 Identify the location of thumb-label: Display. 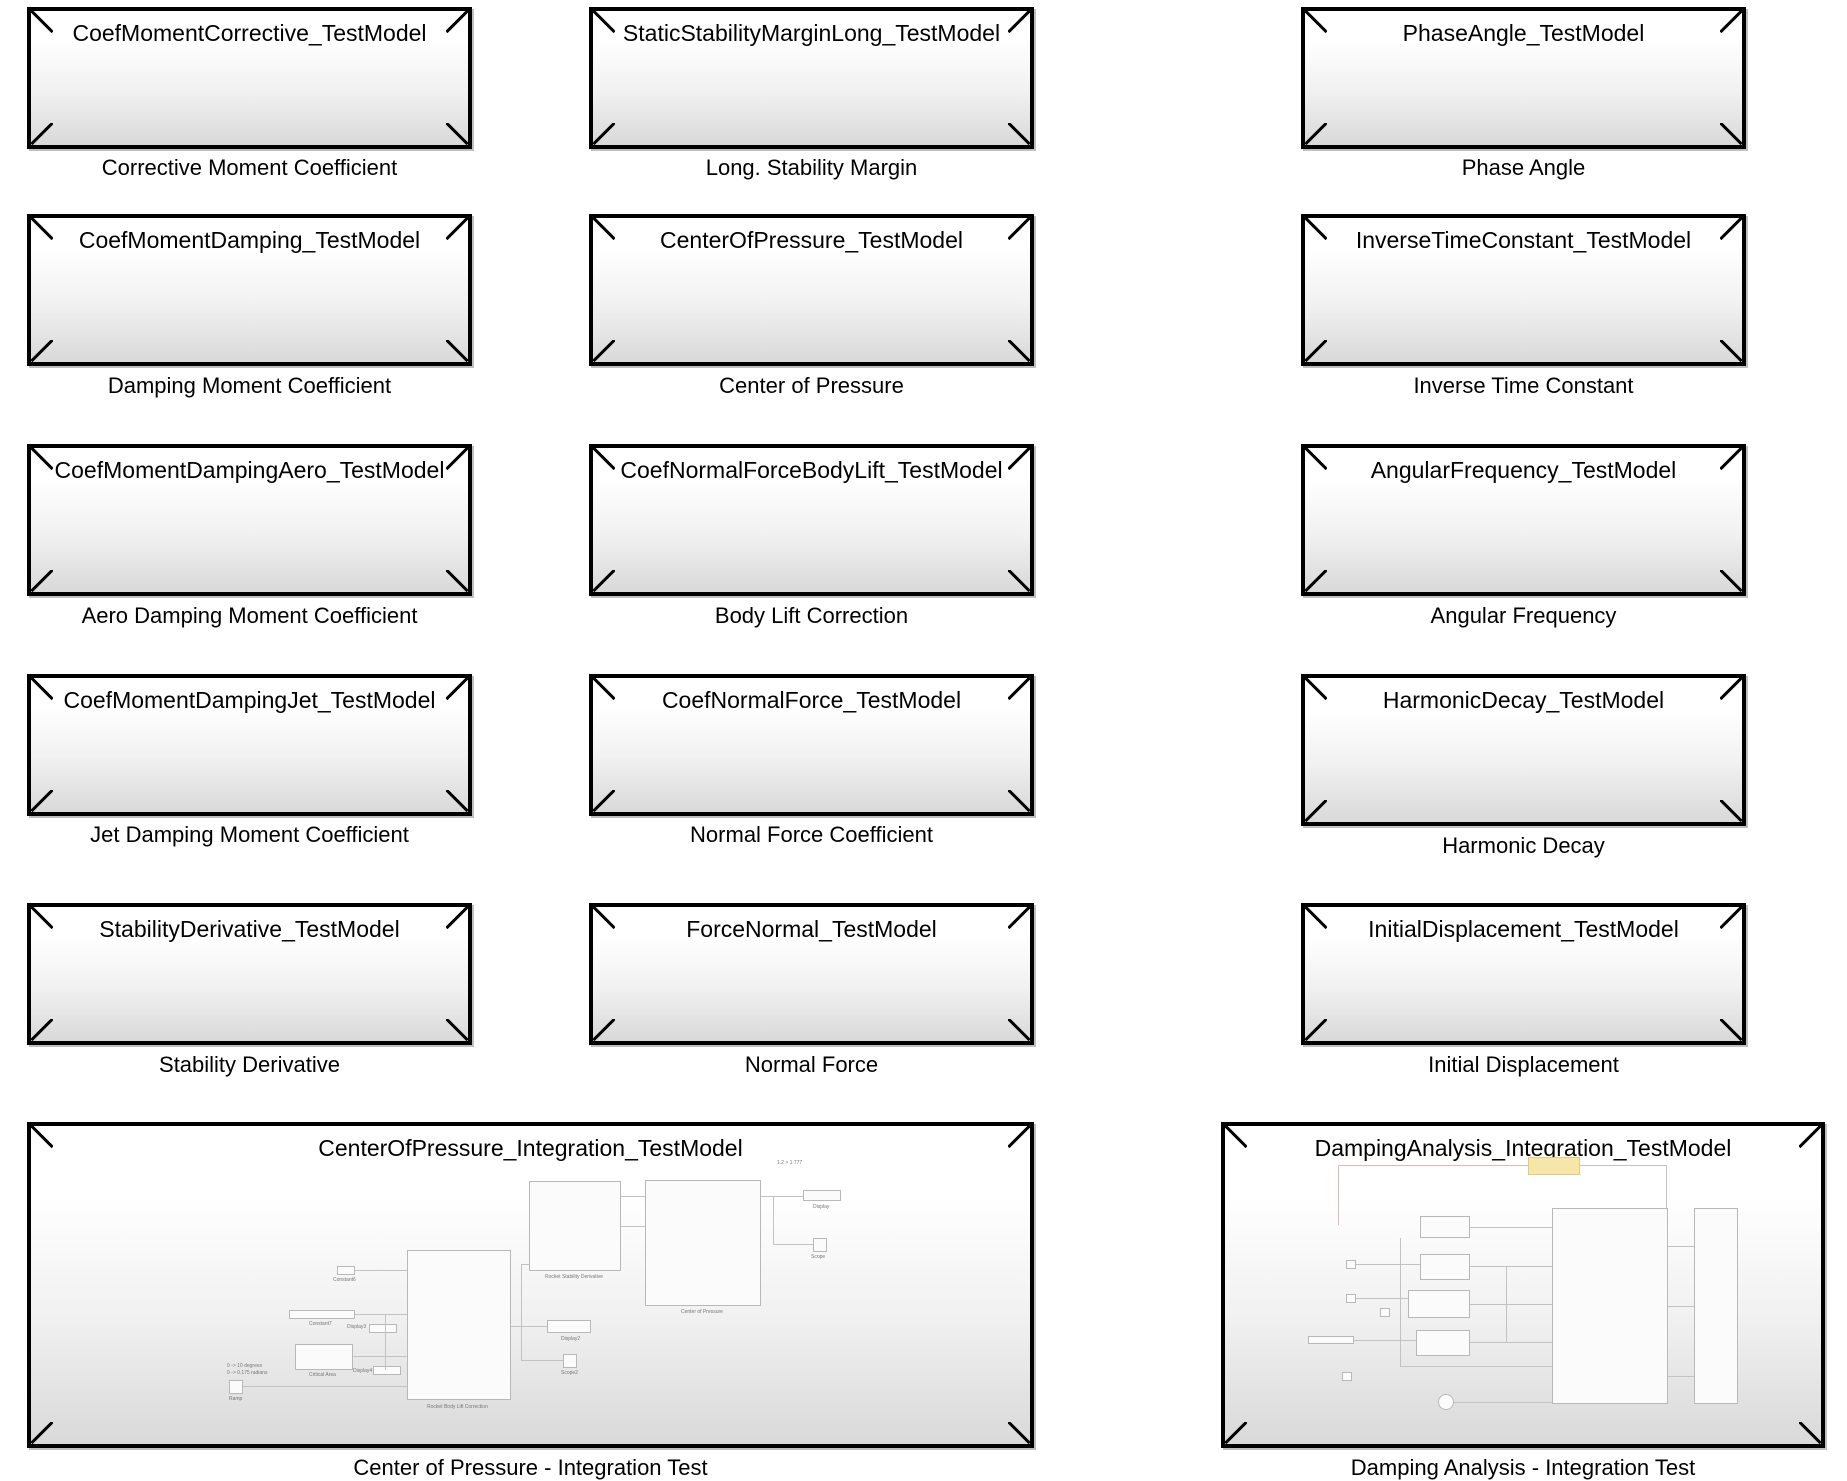
(821, 1207).